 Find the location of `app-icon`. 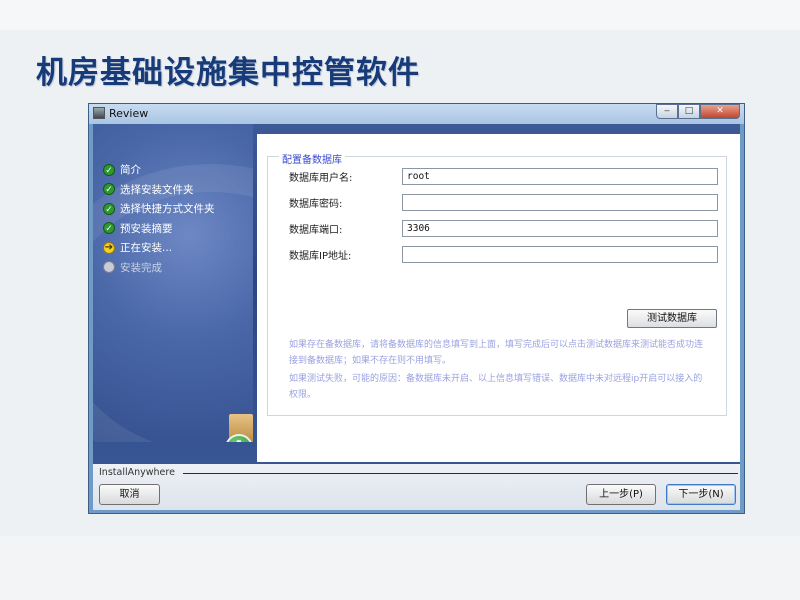

app-icon is located at coordinates (99, 113).